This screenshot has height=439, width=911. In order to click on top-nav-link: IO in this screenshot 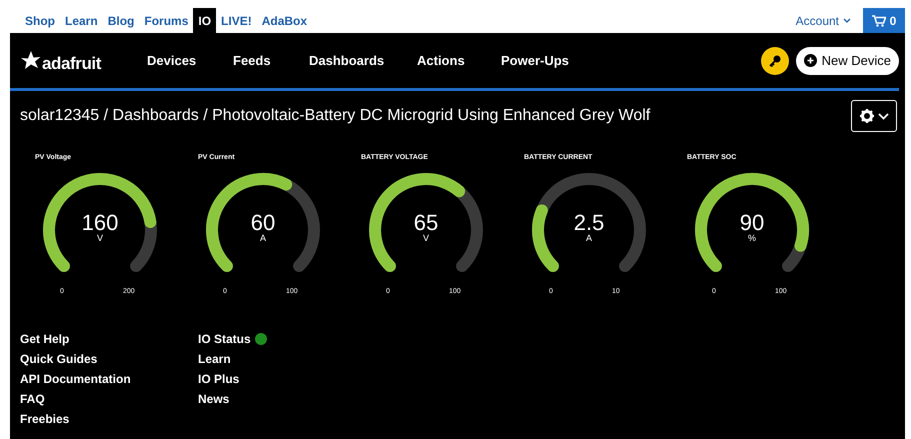, I will do `click(204, 20)`.